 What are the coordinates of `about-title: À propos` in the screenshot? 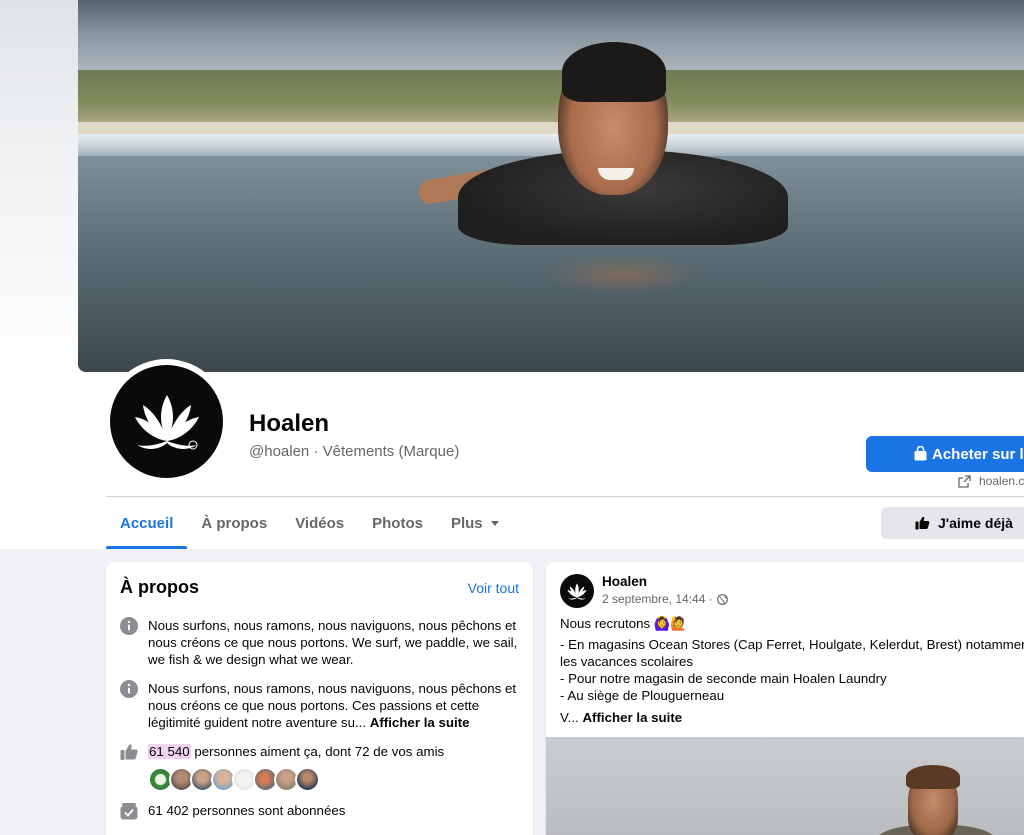 It's located at (159, 587).